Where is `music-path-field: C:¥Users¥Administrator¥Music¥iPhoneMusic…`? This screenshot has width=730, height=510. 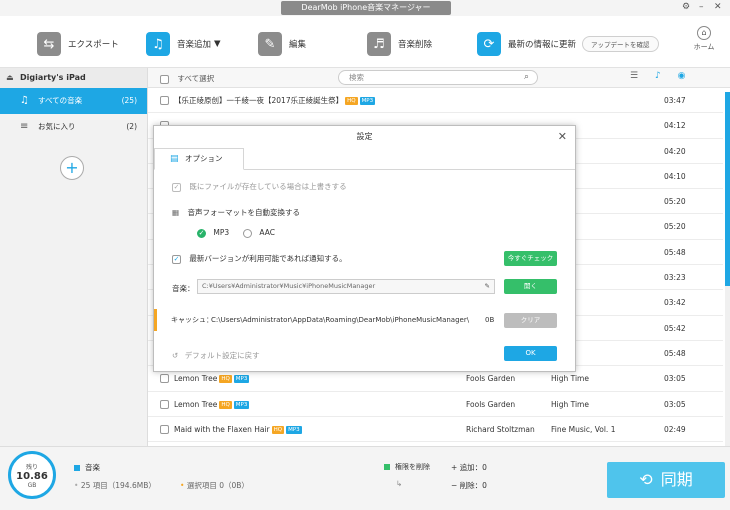 music-path-field: C:¥Users¥Administrator¥Music¥iPhoneMusic… is located at coordinates (346, 286).